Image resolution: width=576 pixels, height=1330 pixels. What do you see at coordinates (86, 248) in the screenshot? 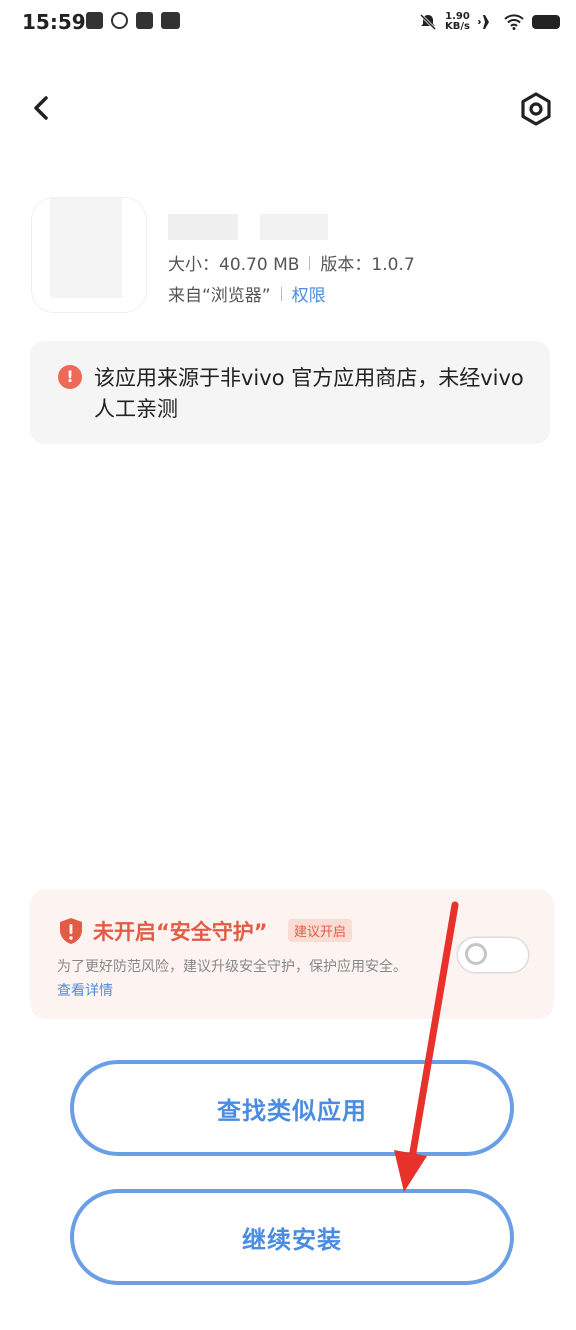
I see `blurred-icon-content` at bounding box center [86, 248].